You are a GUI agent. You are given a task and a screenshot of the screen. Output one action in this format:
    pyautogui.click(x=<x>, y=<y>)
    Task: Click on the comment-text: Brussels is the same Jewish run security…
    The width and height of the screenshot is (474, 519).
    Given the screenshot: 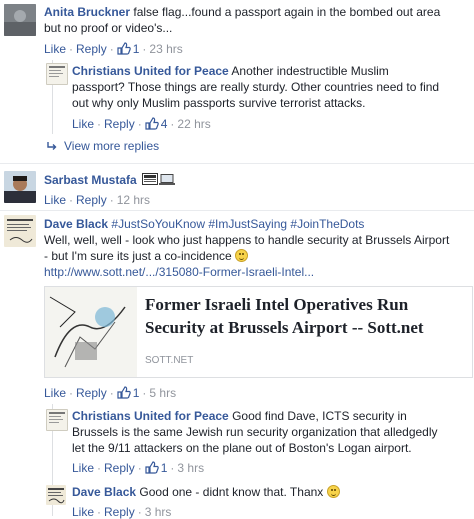 What is the action you would take?
    pyautogui.click(x=255, y=432)
    